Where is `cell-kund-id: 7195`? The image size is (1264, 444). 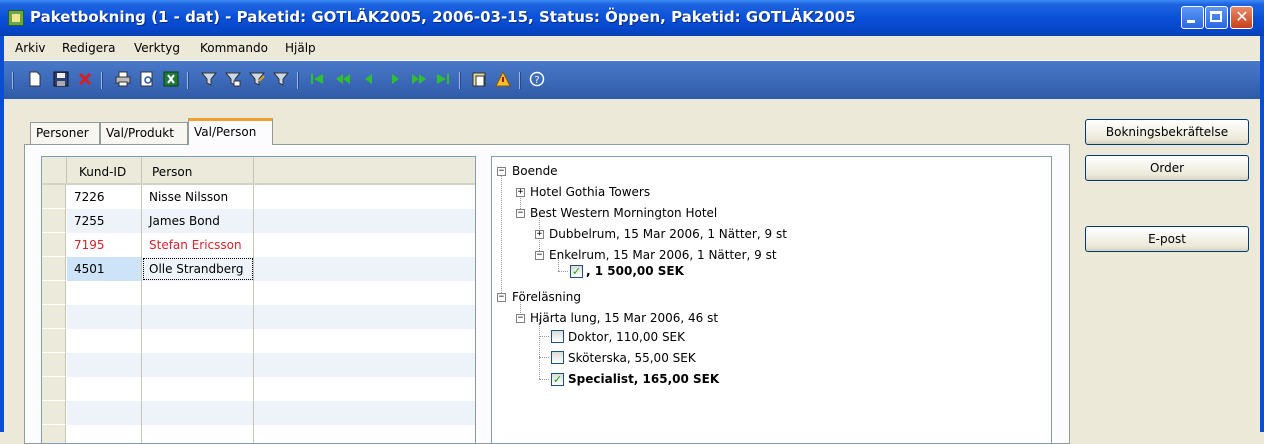
cell-kund-id: 7195 is located at coordinates (104, 245).